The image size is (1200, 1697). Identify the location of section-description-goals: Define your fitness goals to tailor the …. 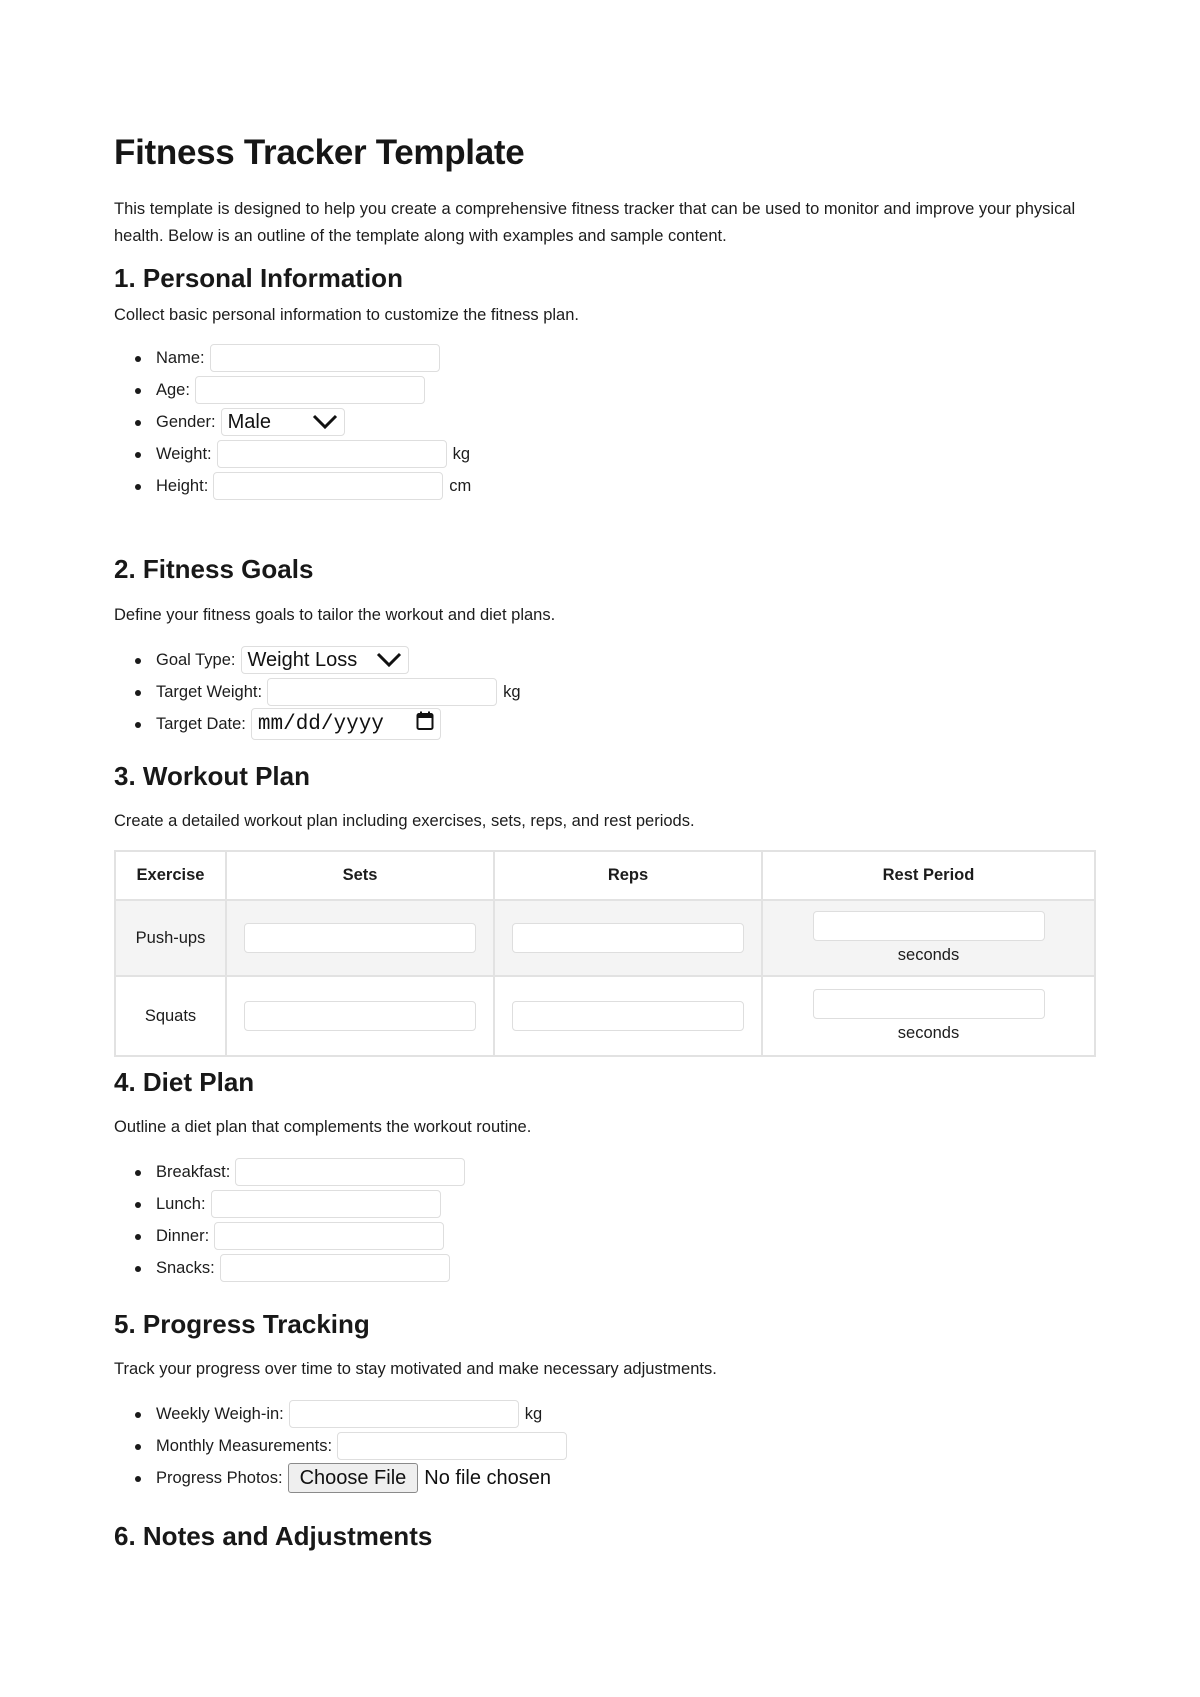
(335, 615).